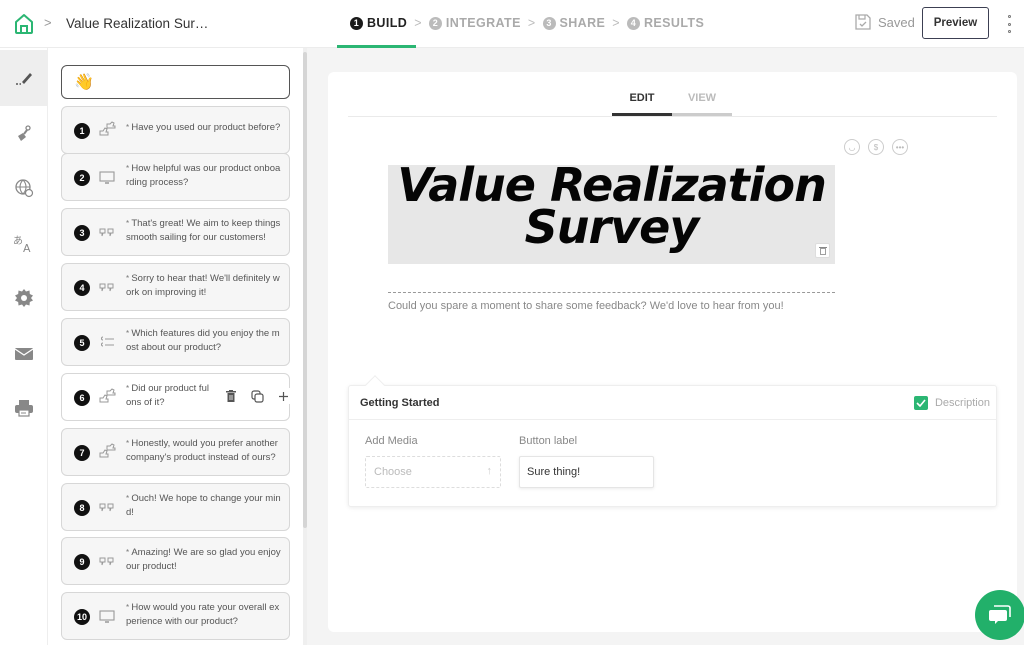  I want to click on question-number: 10, so click(82, 617).